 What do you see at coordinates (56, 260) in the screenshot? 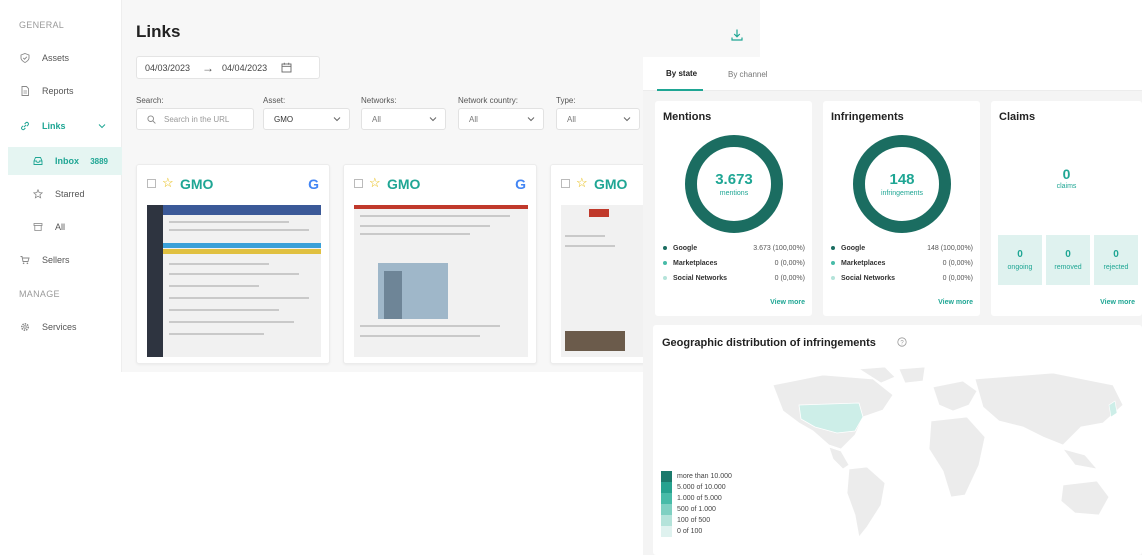
I see `sidebar-item-label: Sellers` at bounding box center [56, 260].